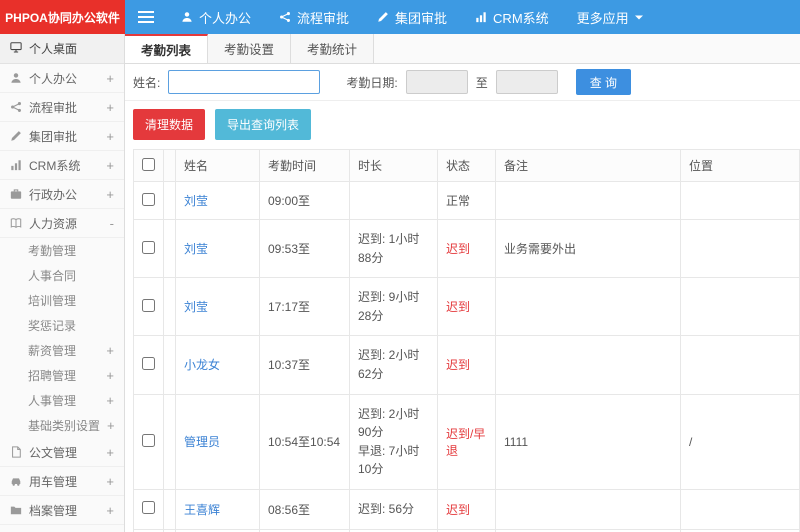 The height and width of the screenshot is (532, 800). What do you see at coordinates (62, 528) in the screenshot?
I see `sidebar-item: 项目管理+` at bounding box center [62, 528].